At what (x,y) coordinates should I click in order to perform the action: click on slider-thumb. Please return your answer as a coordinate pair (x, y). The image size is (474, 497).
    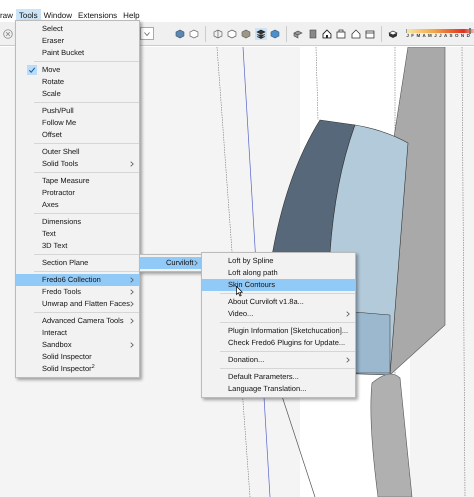
    Looking at the image, I should click on (469, 31).